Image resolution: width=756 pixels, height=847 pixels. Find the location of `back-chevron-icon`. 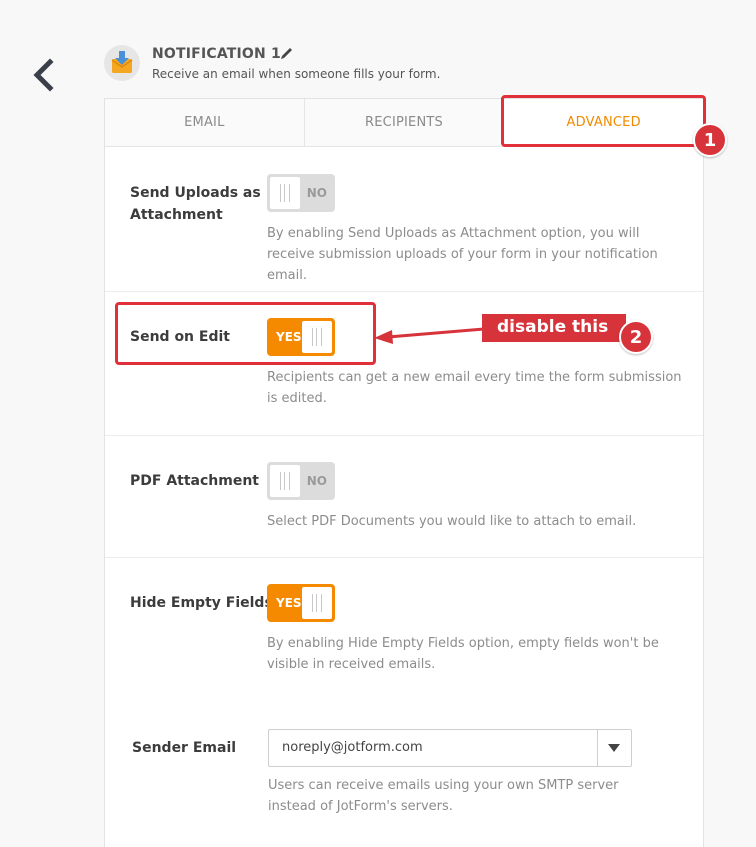

back-chevron-icon is located at coordinates (43, 75).